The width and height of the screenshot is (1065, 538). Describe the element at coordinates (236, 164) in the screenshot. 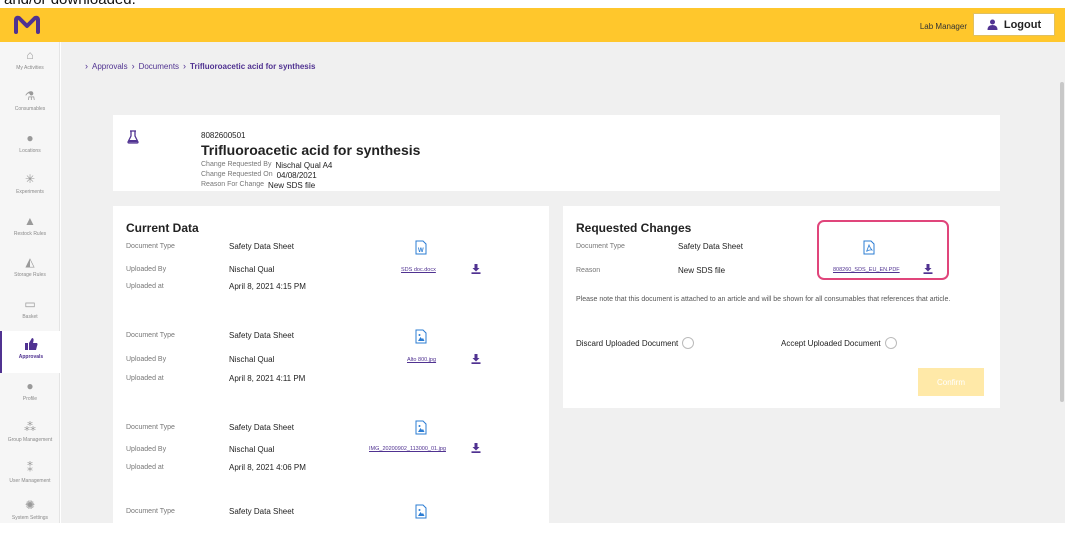

I see `requested-by-label: Change Requested By` at that location.